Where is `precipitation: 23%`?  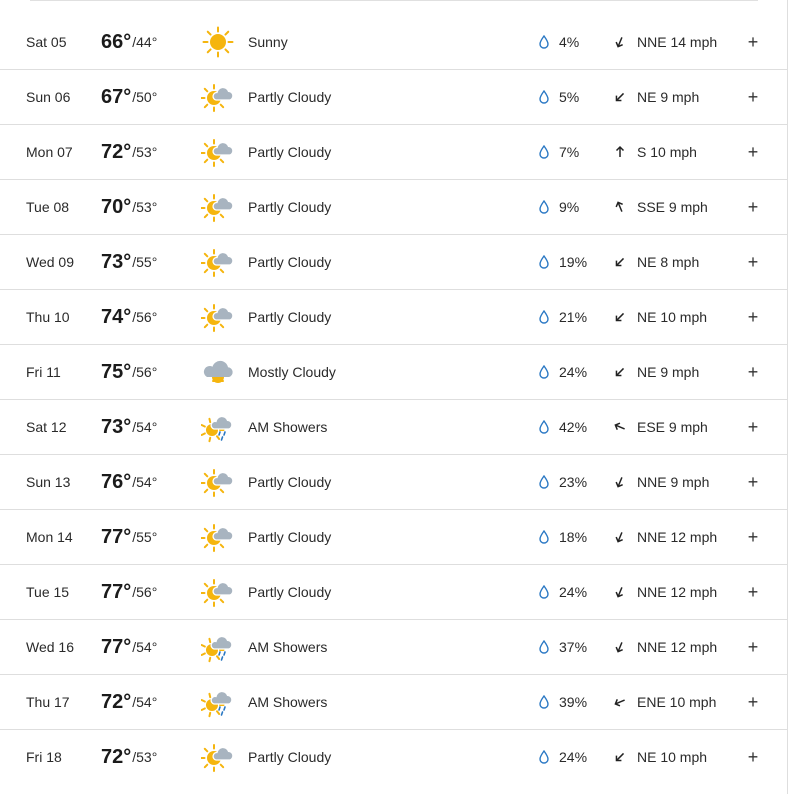
precipitation: 23% is located at coordinates (563, 482).